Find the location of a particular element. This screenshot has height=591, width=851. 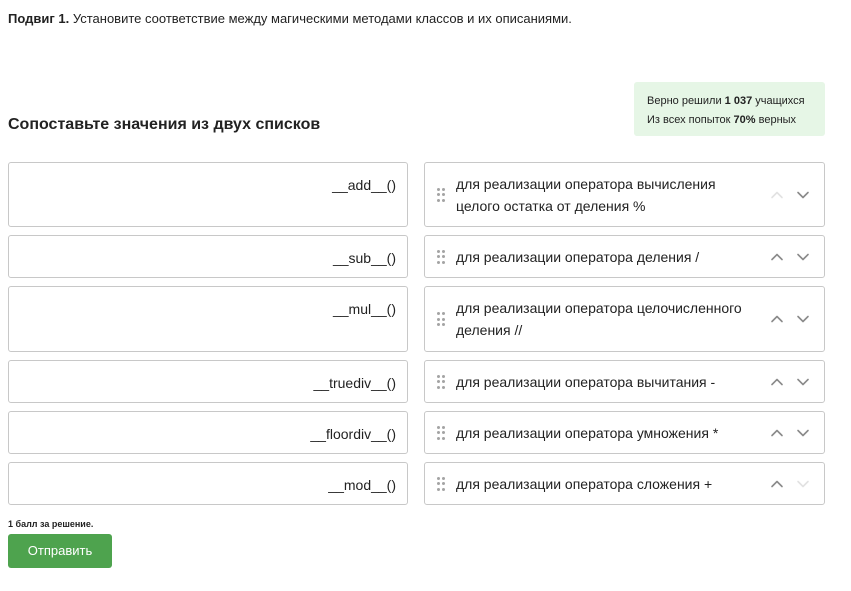

description-card: для реализации оператора умножения * is located at coordinates (624, 432).